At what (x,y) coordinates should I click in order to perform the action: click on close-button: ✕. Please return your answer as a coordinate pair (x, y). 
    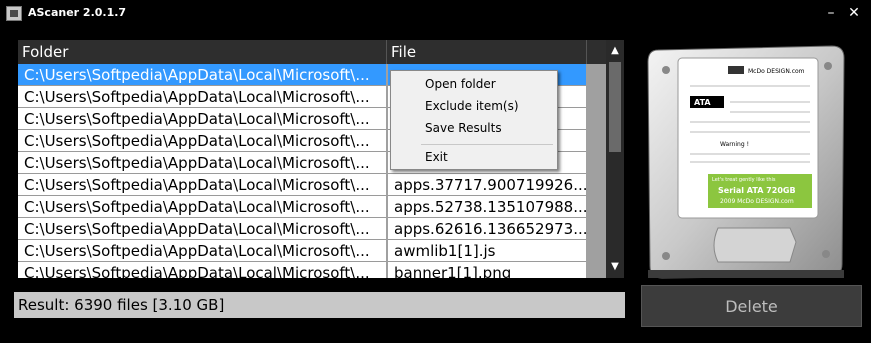
    Looking at the image, I should click on (854, 13).